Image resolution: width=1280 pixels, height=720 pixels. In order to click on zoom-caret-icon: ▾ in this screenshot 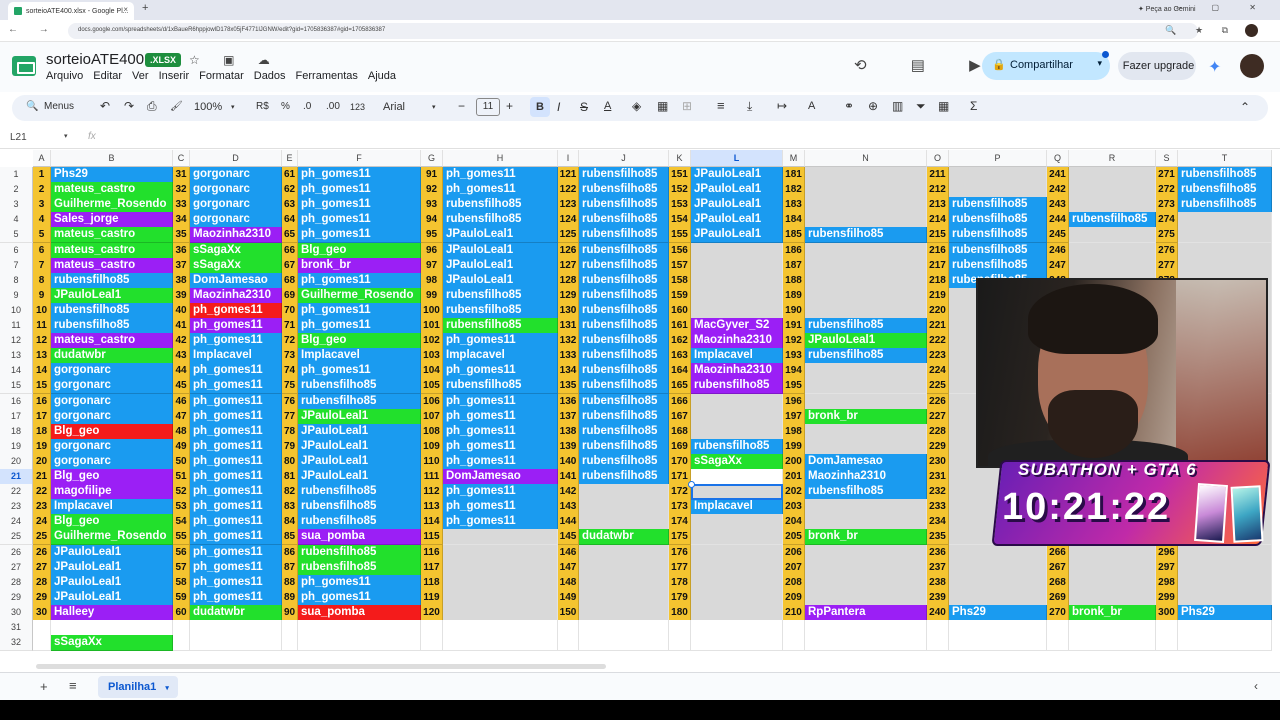, I will do `click(233, 107)`.